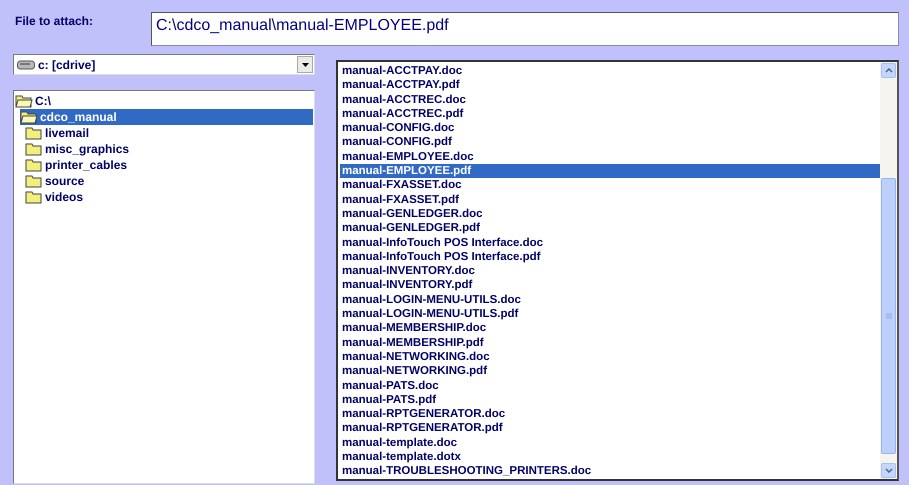 The height and width of the screenshot is (485, 909). What do you see at coordinates (610, 428) in the screenshot?
I see `file-item: manual-RPTGENERATOR.pdf` at bounding box center [610, 428].